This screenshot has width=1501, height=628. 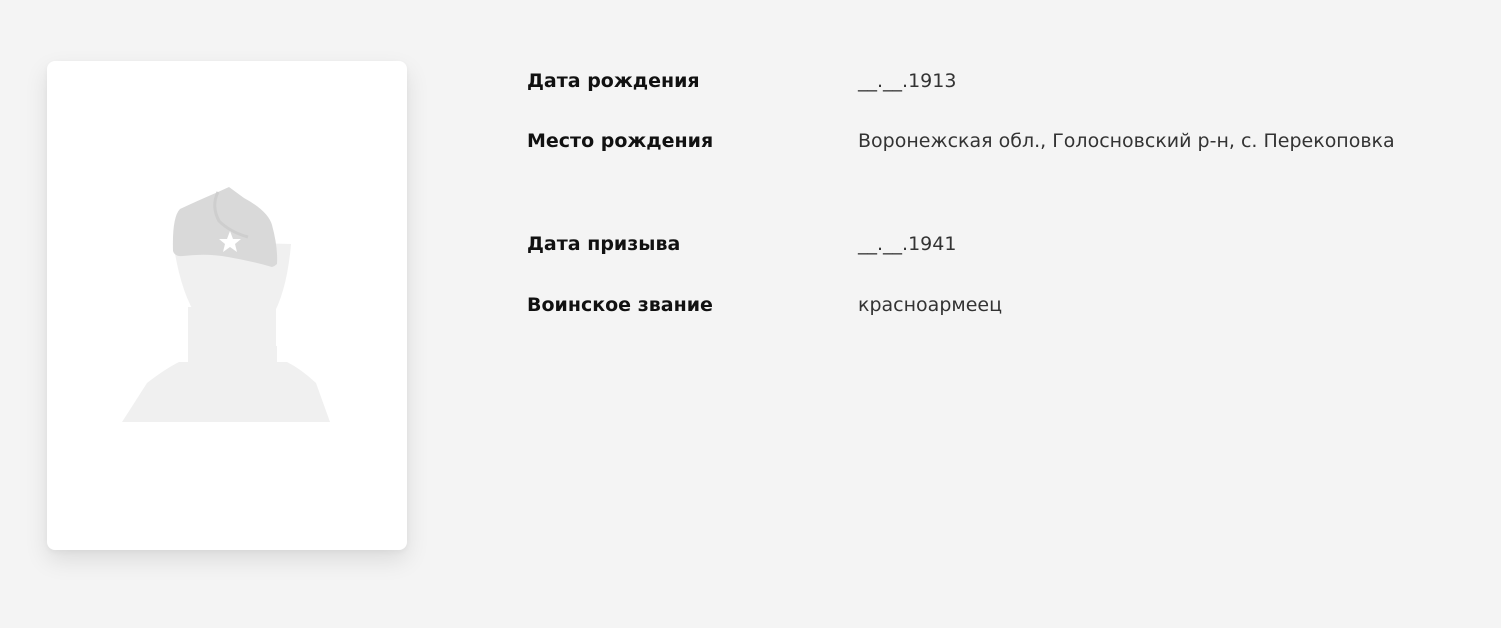 What do you see at coordinates (620, 305) in the screenshot?
I see `military-rank-label: Воинское звание` at bounding box center [620, 305].